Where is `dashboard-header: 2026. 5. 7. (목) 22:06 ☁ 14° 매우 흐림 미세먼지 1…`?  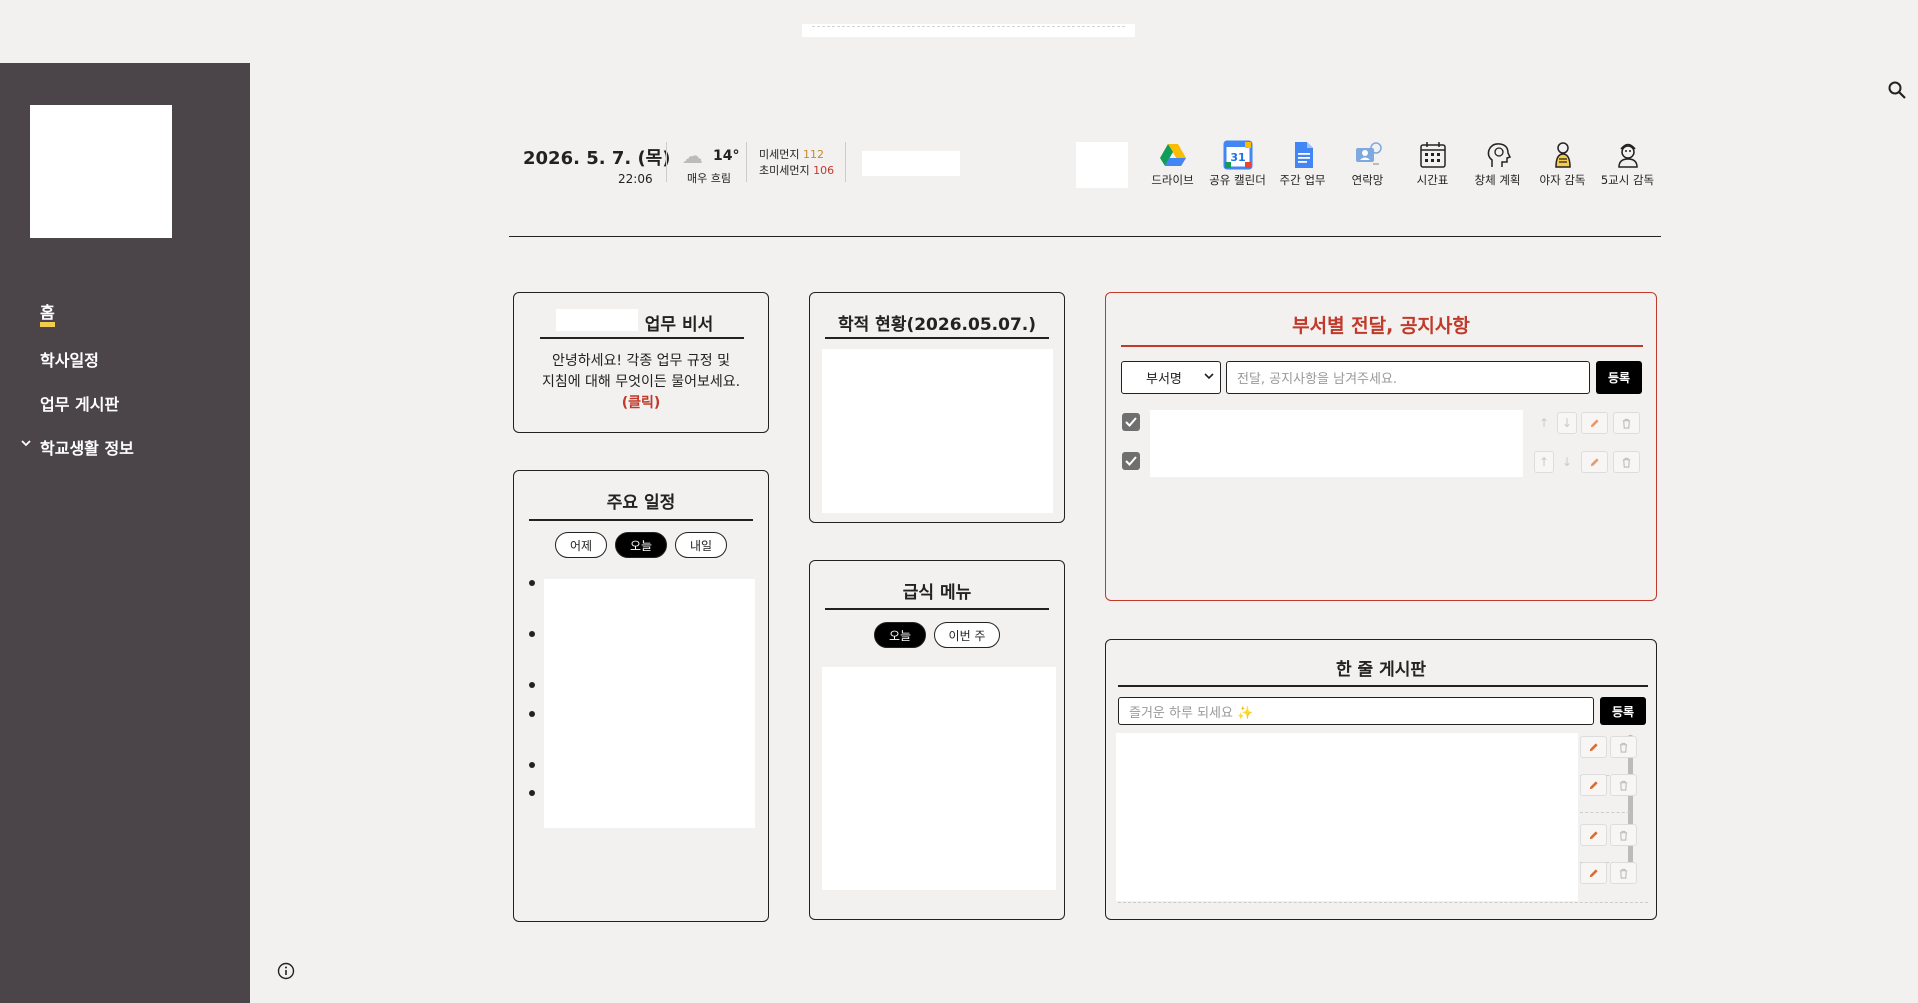 dashboard-header: 2026. 5. 7. (목) 22:06 ☁ 14° 매우 흐림 미세먼지 1… is located at coordinates (1085, 183).